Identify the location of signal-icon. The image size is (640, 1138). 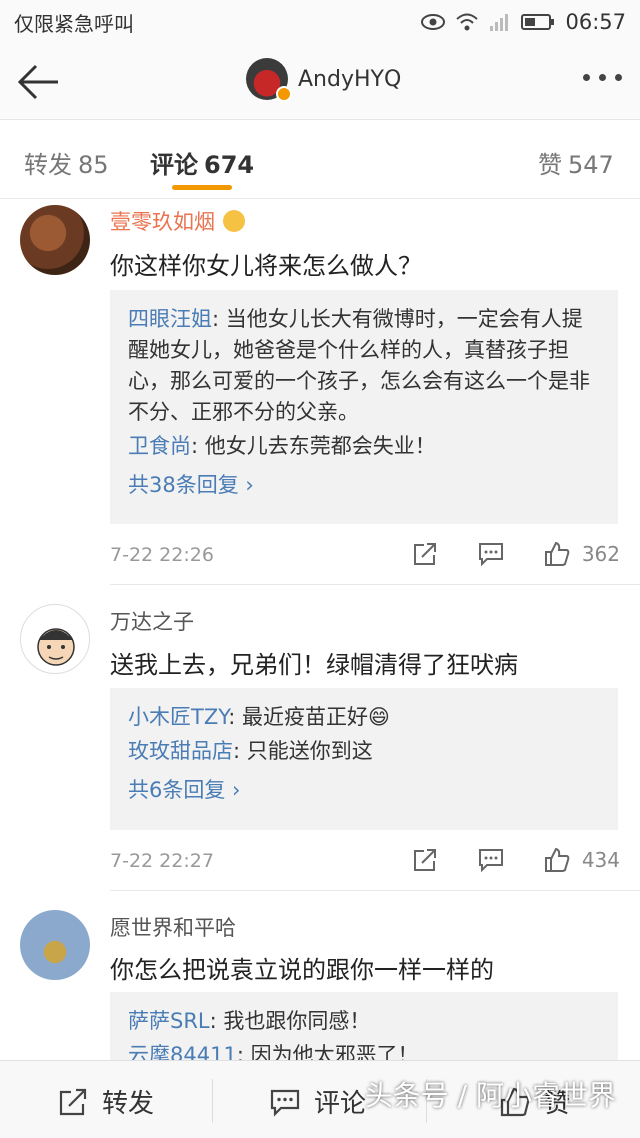
(499, 22).